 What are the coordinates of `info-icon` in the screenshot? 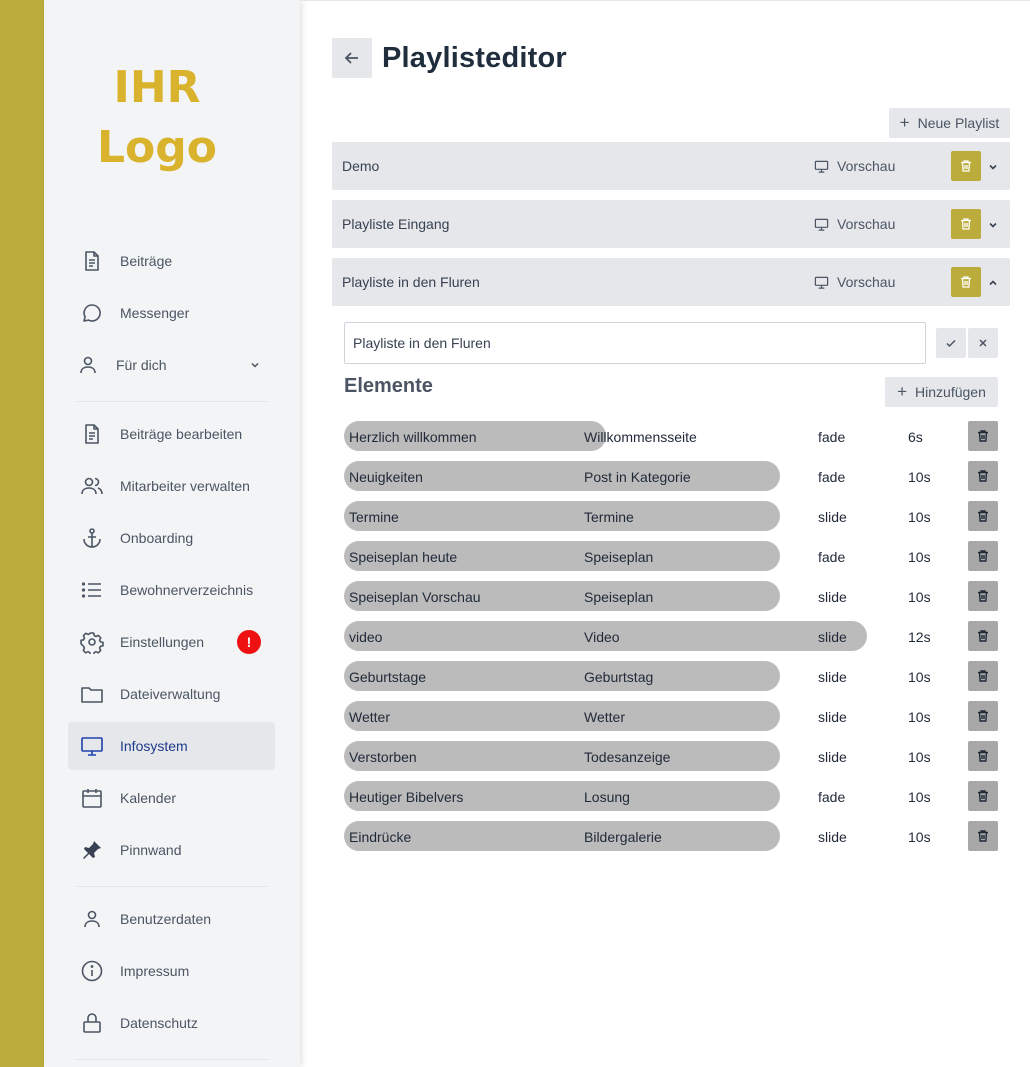 It's located at (92, 971).